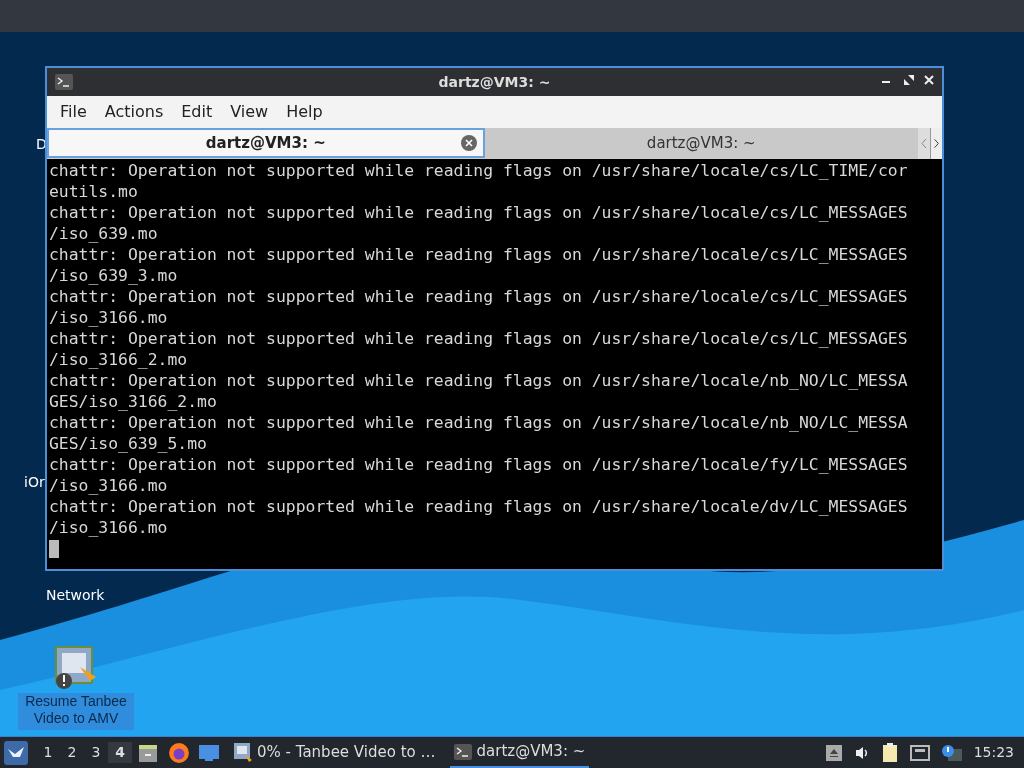 This screenshot has height=768, width=1024. I want to click on workspace-button: 3, so click(96, 752).